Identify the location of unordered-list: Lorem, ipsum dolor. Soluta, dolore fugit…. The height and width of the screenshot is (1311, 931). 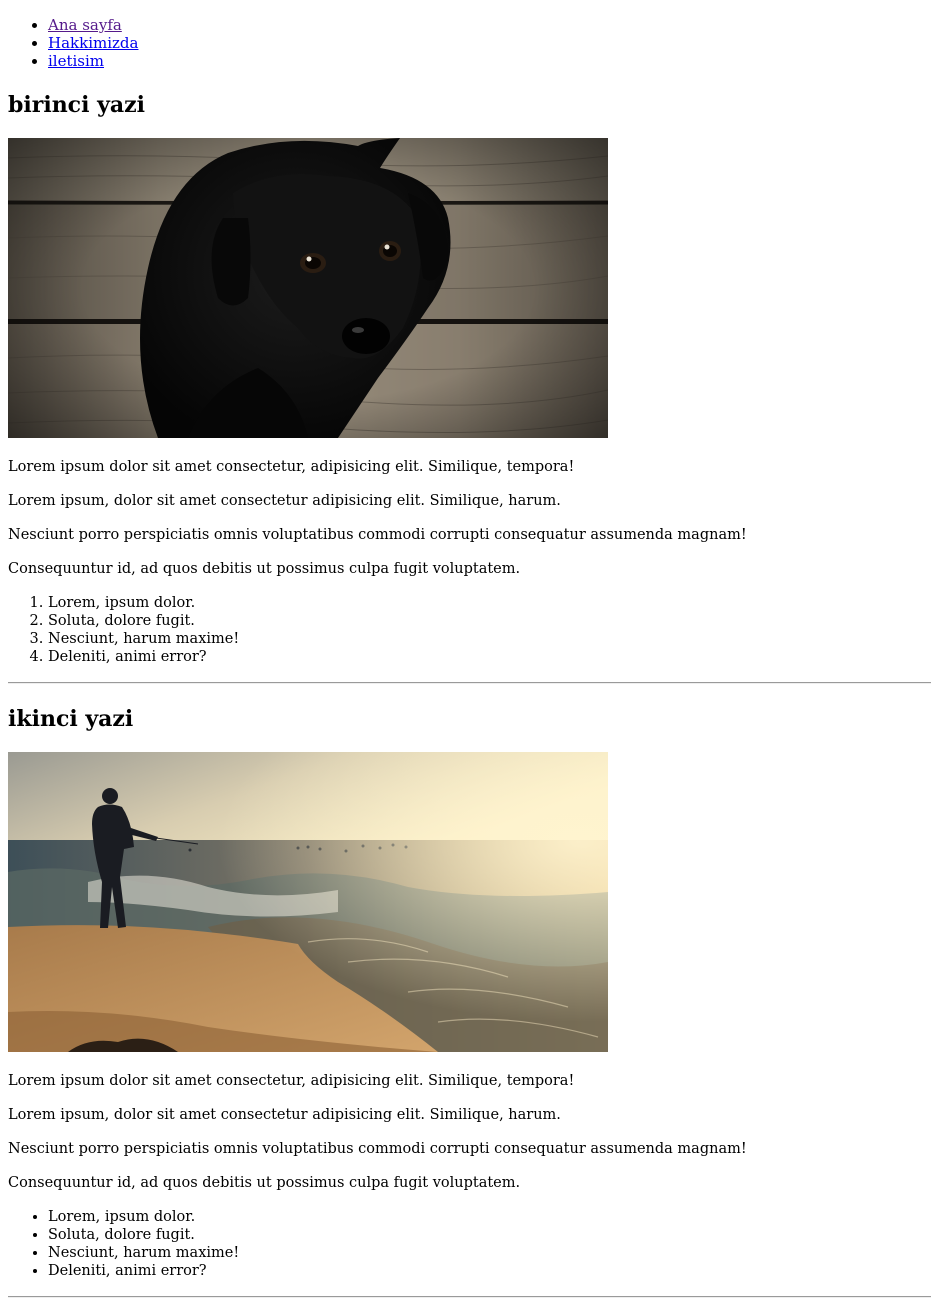
(465, 1244).